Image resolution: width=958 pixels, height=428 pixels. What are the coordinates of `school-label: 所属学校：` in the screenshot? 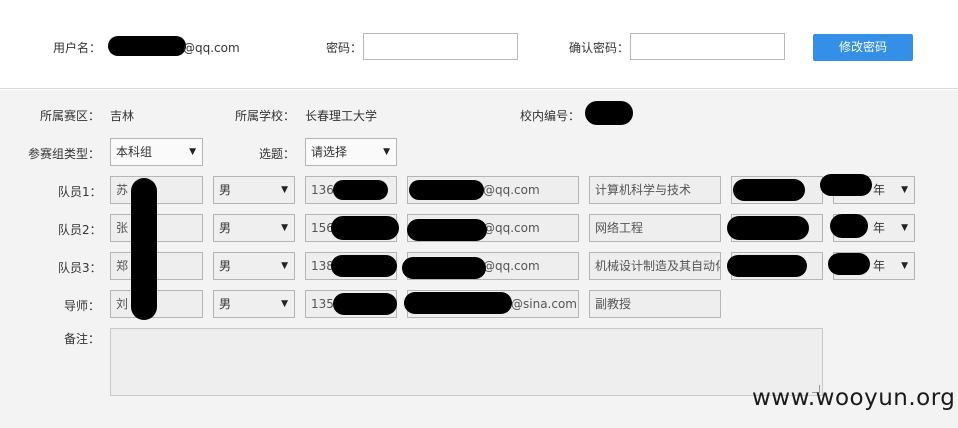 It's located at (265, 116).